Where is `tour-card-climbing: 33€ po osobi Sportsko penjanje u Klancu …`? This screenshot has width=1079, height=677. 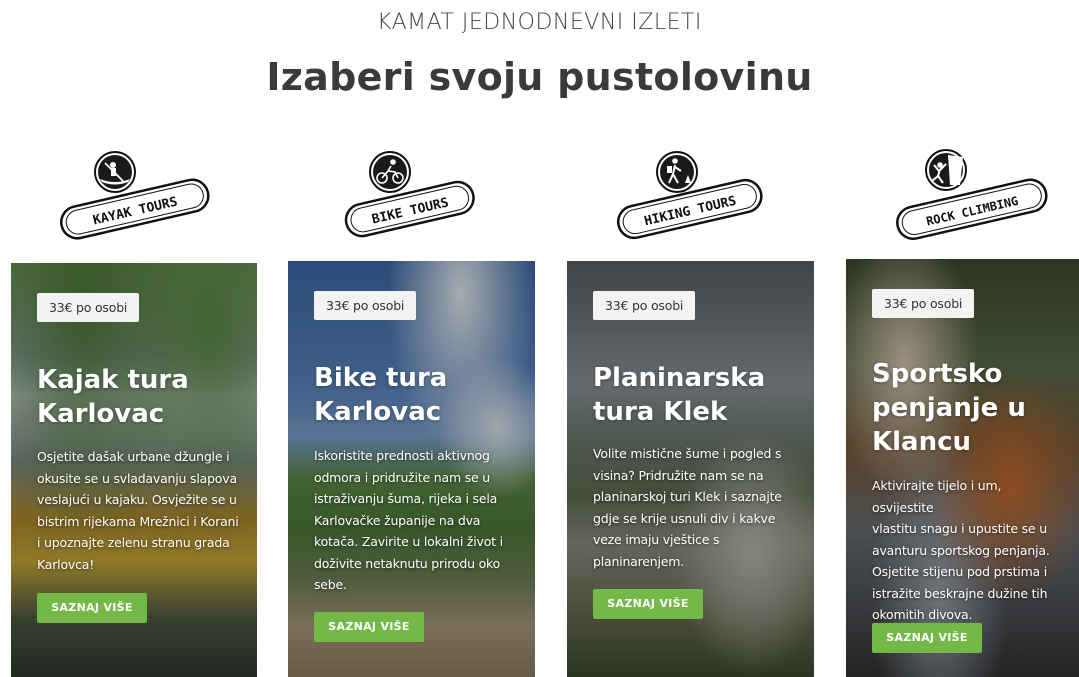
tour-card-climbing: 33€ po osobi Sportsko penjanje u Klancu … is located at coordinates (962, 468).